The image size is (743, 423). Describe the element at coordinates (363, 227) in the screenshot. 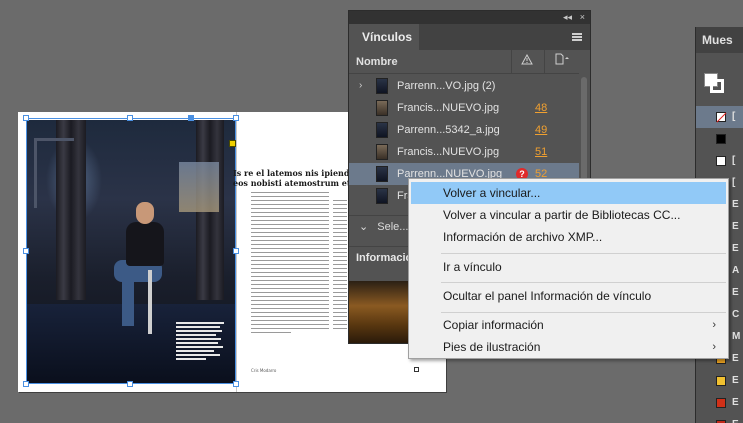

I see `chevron-down-icon: ⌄` at that location.